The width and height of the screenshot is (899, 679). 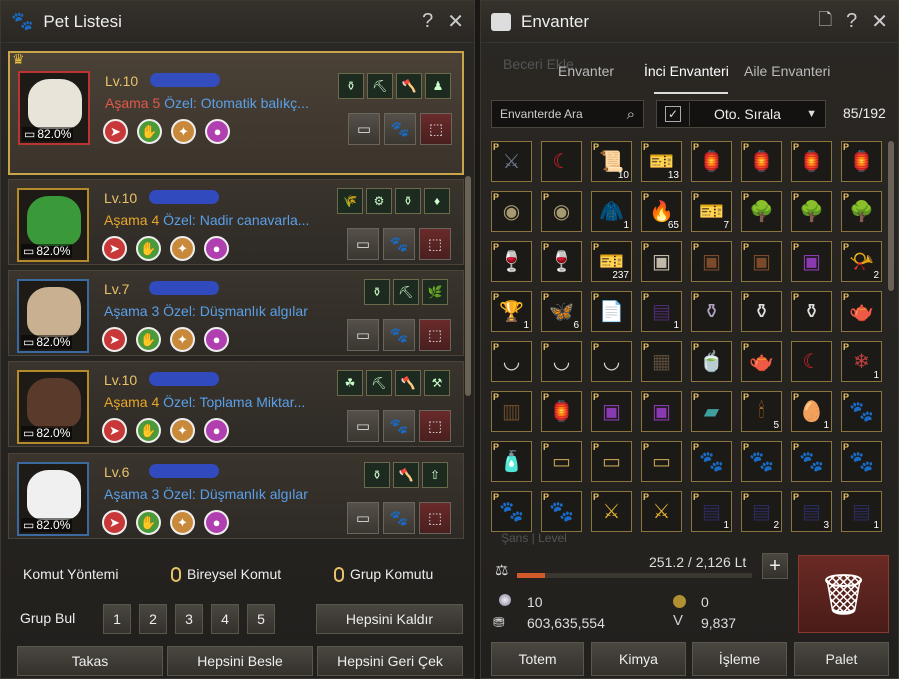 I want to click on document-icon: 🗋, so click(x=825, y=21).